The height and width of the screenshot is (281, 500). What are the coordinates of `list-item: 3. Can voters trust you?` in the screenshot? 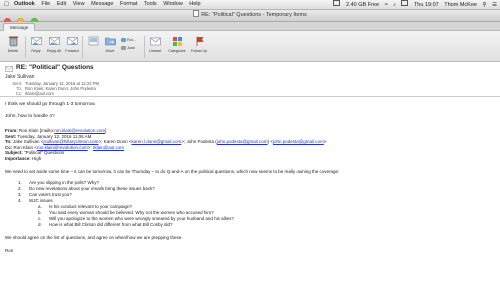 It's located at (45, 195).